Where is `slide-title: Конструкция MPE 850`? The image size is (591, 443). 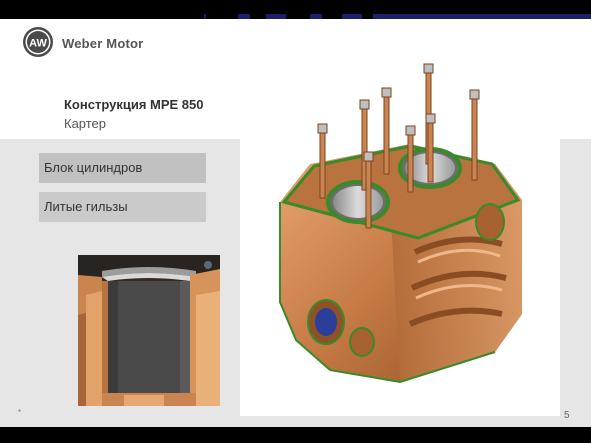
slide-title: Конструкция MPE 850 is located at coordinates (134, 104).